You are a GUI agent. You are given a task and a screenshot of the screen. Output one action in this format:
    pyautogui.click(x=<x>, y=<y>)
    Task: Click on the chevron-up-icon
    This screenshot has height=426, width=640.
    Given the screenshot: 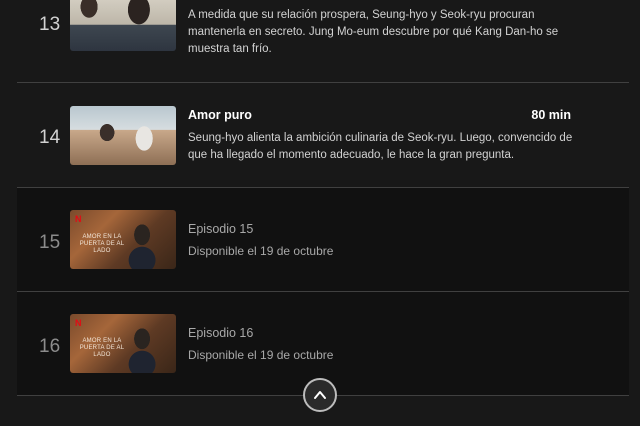 What is the action you would take?
    pyautogui.click(x=320, y=395)
    